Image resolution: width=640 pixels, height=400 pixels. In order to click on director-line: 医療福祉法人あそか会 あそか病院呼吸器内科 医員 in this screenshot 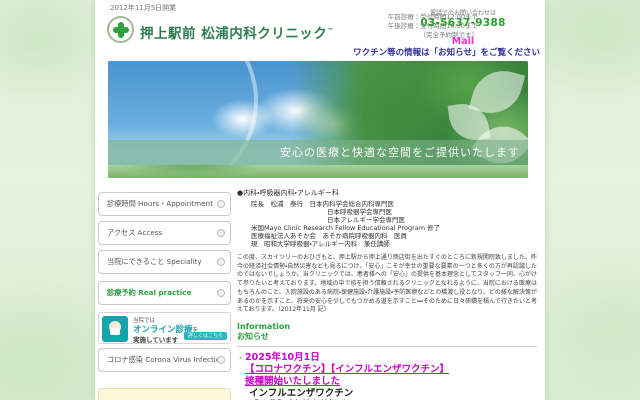, I will do `click(329, 236)`.